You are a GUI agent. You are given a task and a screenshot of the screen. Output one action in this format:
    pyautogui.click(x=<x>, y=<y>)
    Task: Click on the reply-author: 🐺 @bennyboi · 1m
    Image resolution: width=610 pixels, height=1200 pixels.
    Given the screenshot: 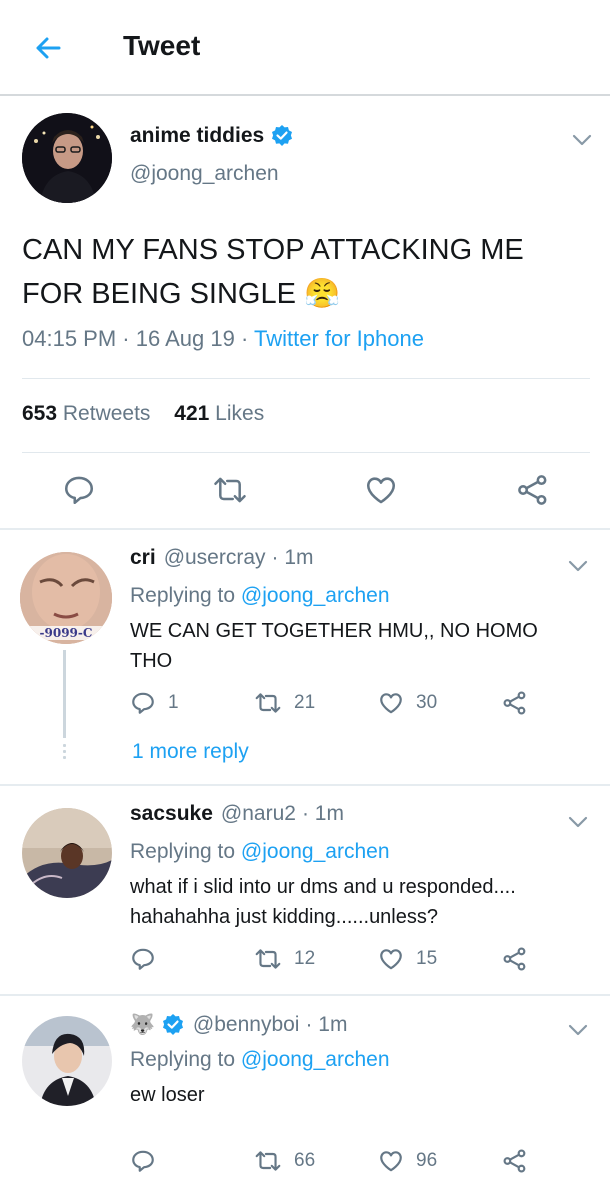 What is the action you would take?
    pyautogui.click(x=238, y=1024)
    